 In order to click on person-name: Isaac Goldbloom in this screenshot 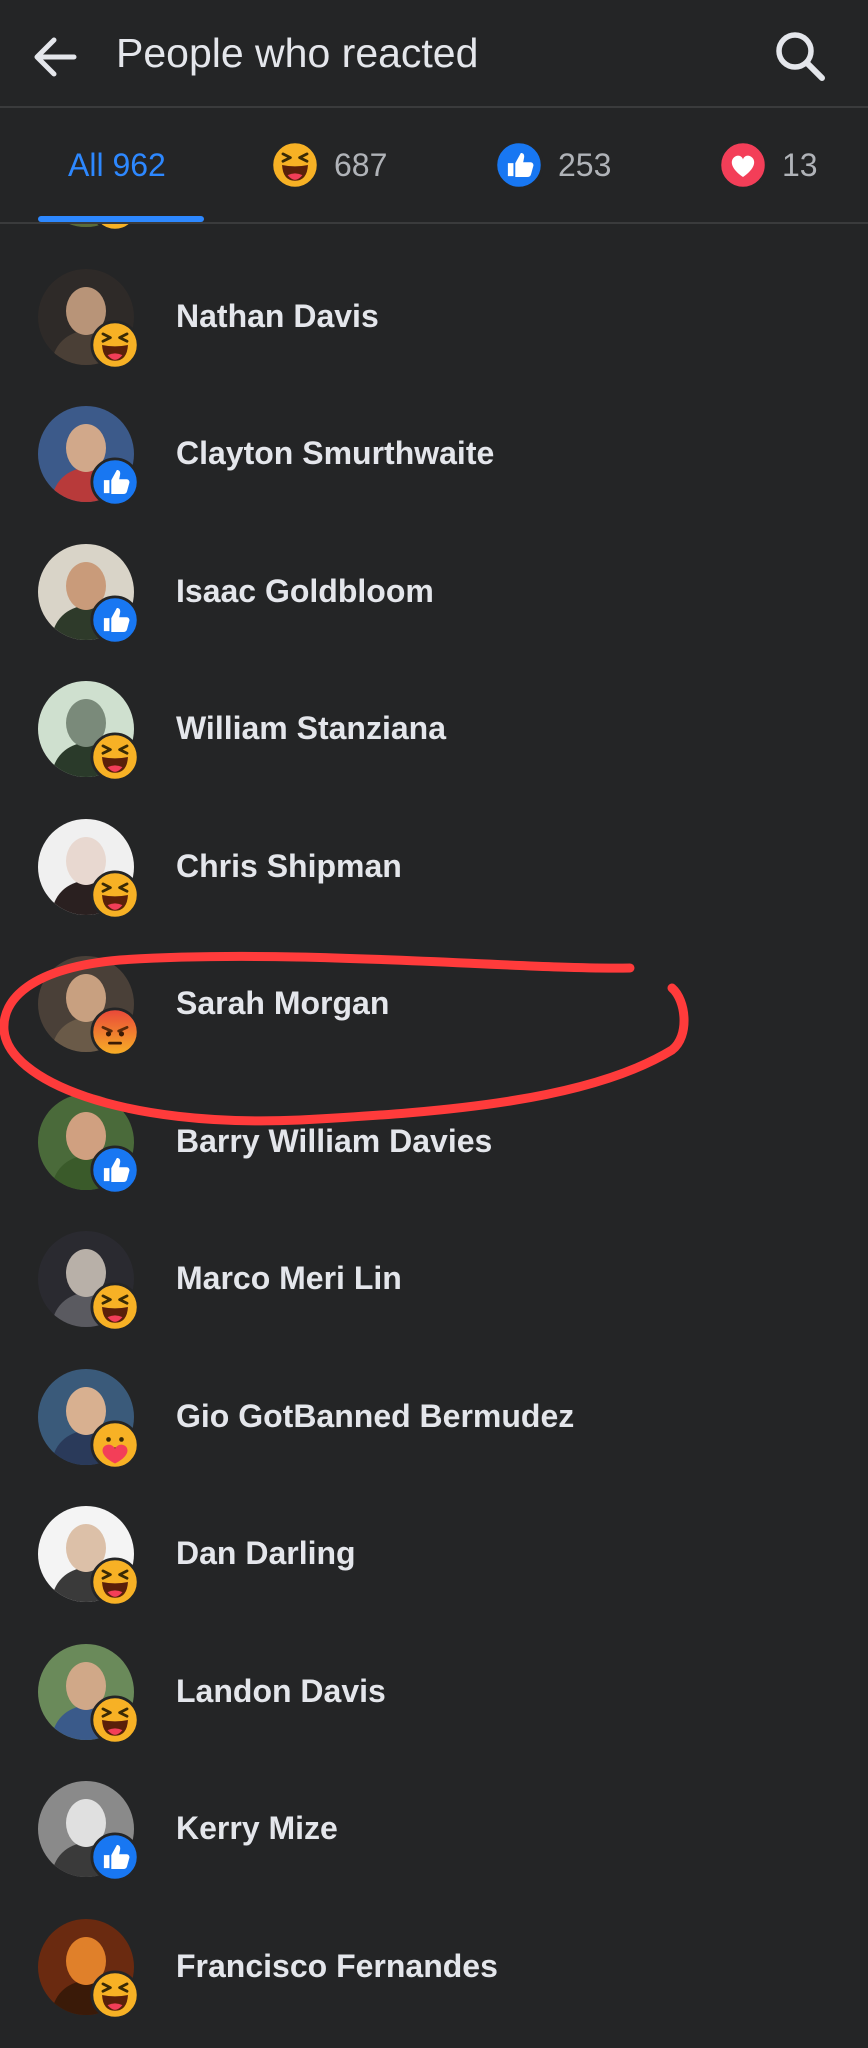, I will do `click(305, 591)`.